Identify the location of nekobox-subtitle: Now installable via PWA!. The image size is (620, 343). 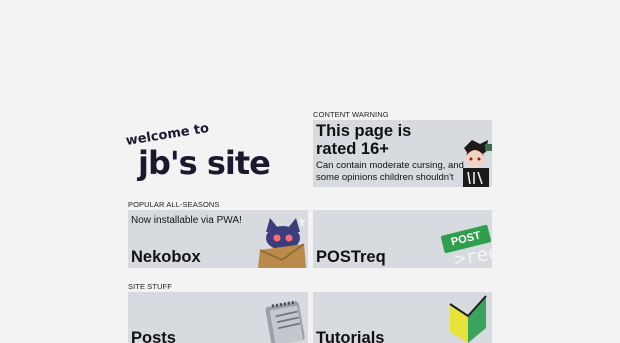
(186, 220).